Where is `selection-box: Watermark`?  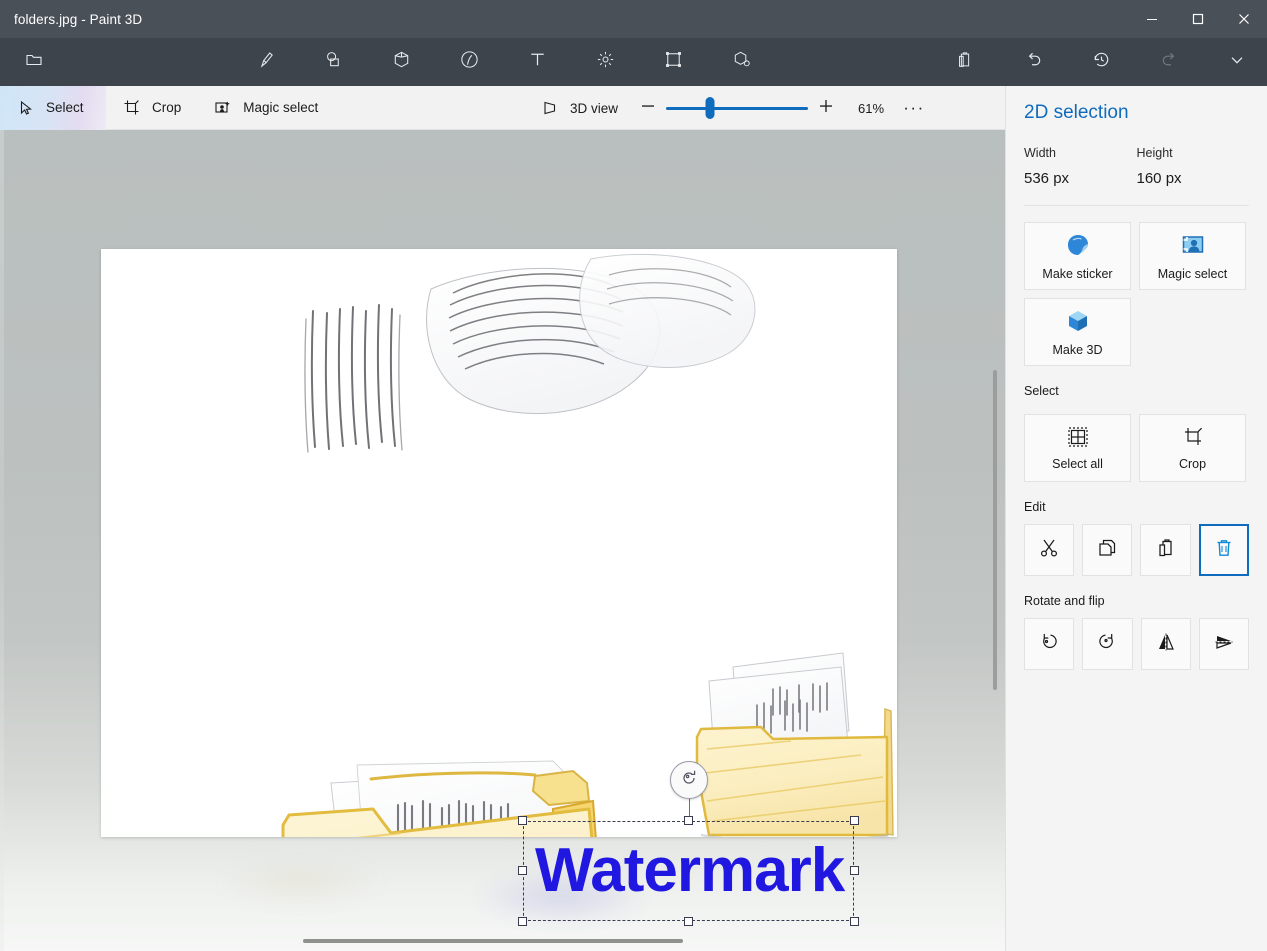
selection-box: Watermark is located at coordinates (688, 843).